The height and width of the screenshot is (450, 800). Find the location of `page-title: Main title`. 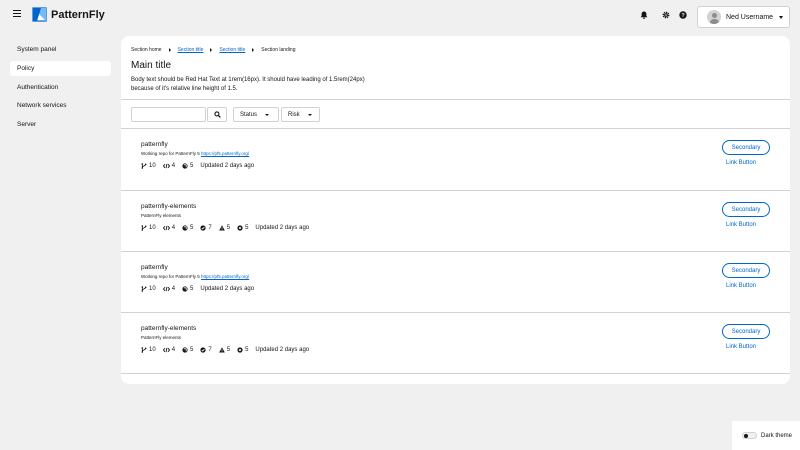

page-title: Main title is located at coordinates (151, 65).